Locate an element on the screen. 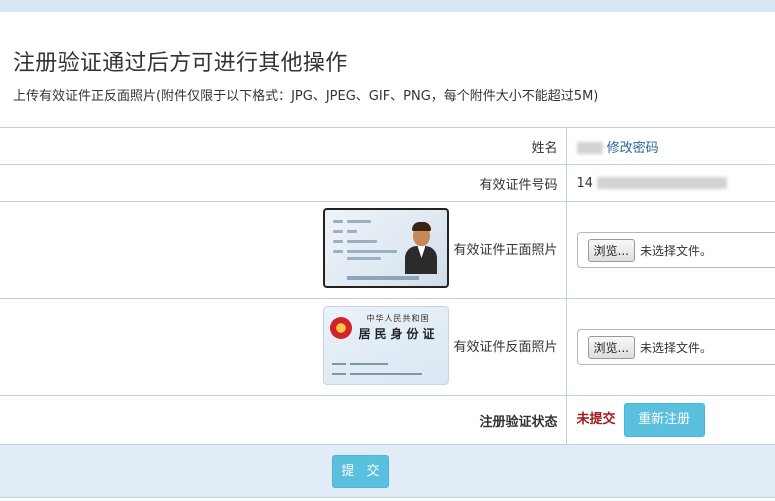  id-number-label: 有效证件号码 is located at coordinates (283, 183).